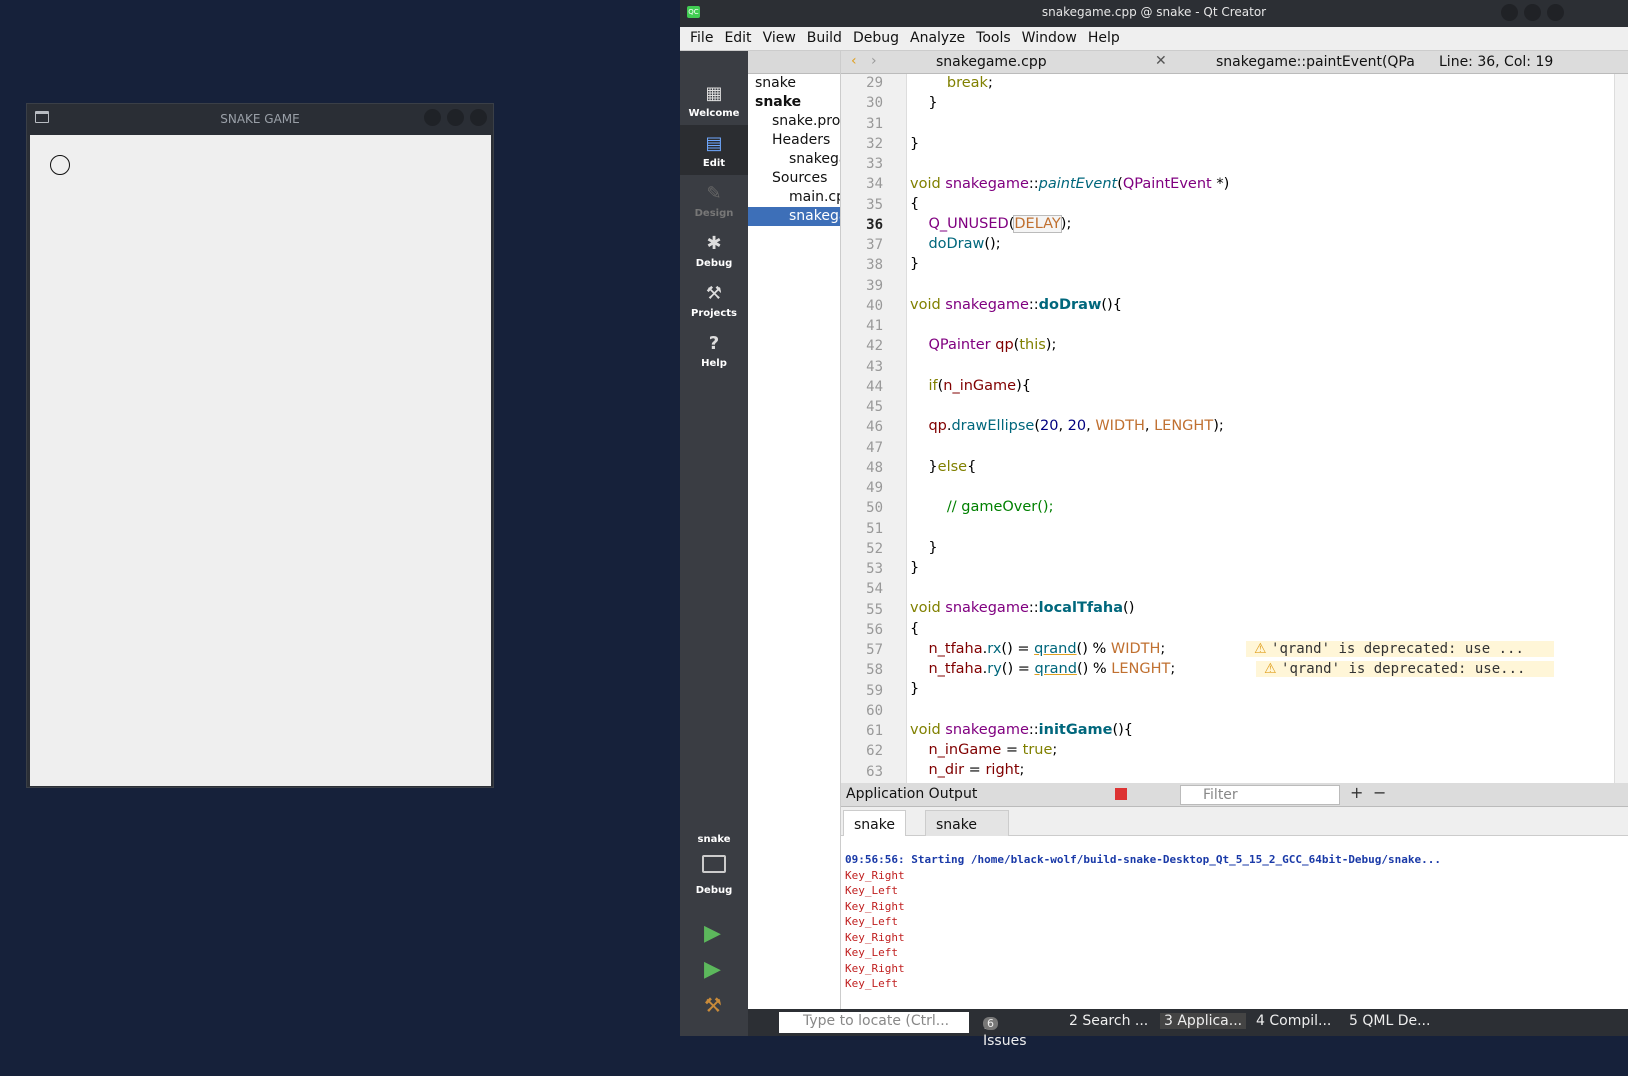 This screenshot has height=1076, width=1628. What do you see at coordinates (701, 38) in the screenshot?
I see `menu-file: File` at bounding box center [701, 38].